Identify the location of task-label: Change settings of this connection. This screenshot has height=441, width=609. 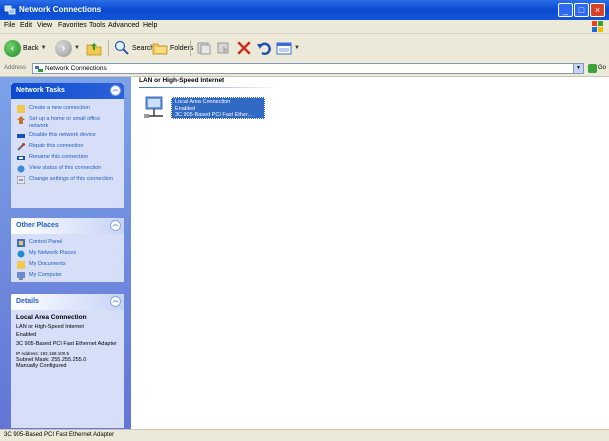
(71, 179).